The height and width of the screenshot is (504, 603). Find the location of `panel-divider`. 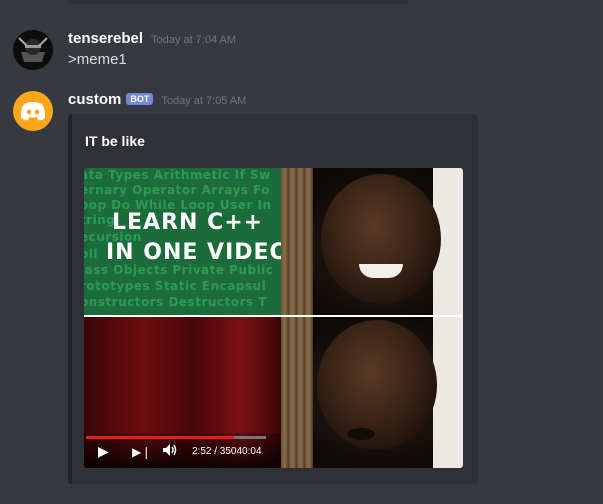

panel-divider is located at coordinates (273, 316).